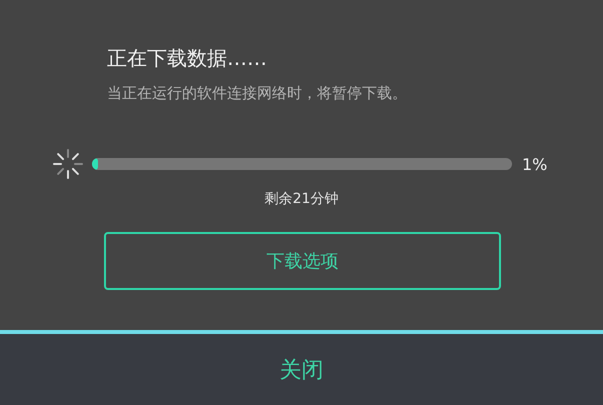  What do you see at coordinates (302, 261) in the screenshot?
I see `download-options-button: 下载选项` at bounding box center [302, 261].